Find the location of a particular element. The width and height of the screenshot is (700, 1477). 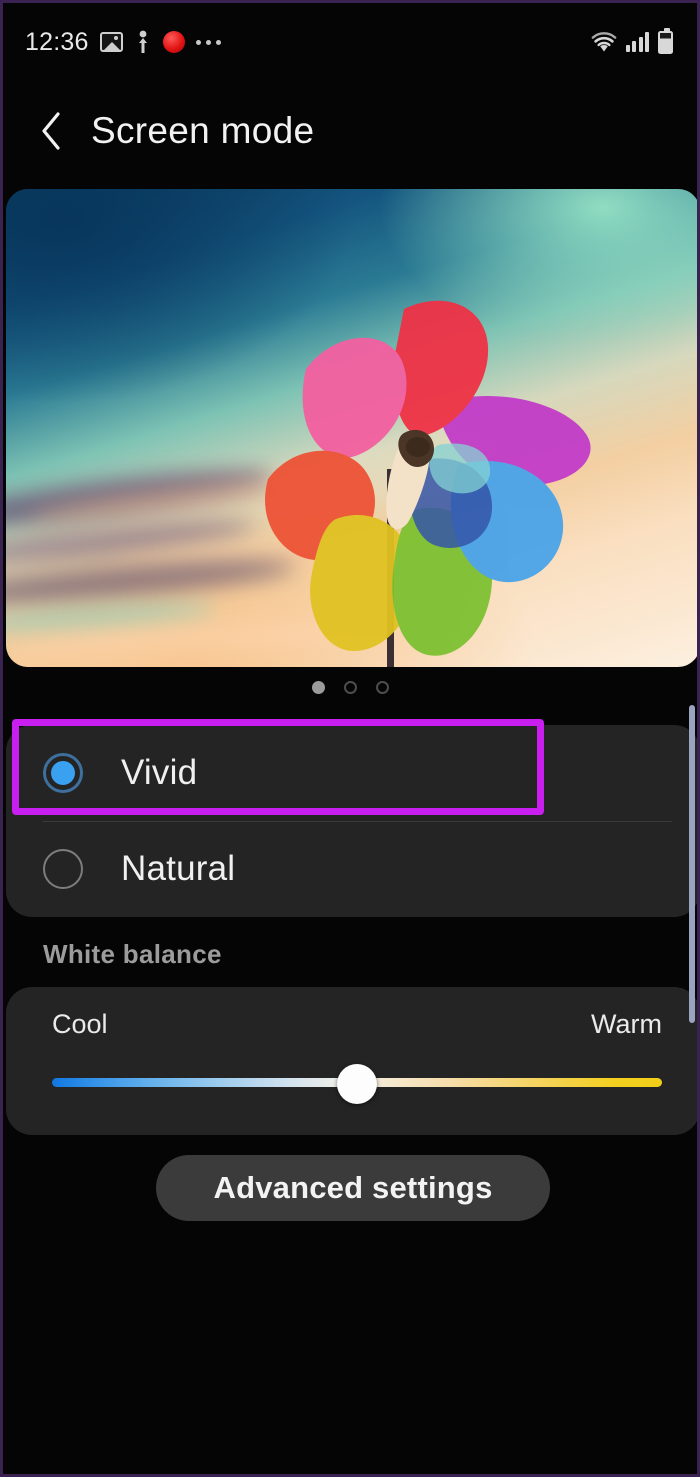

screen-mode-option-label: Natural is located at coordinates (178, 868).